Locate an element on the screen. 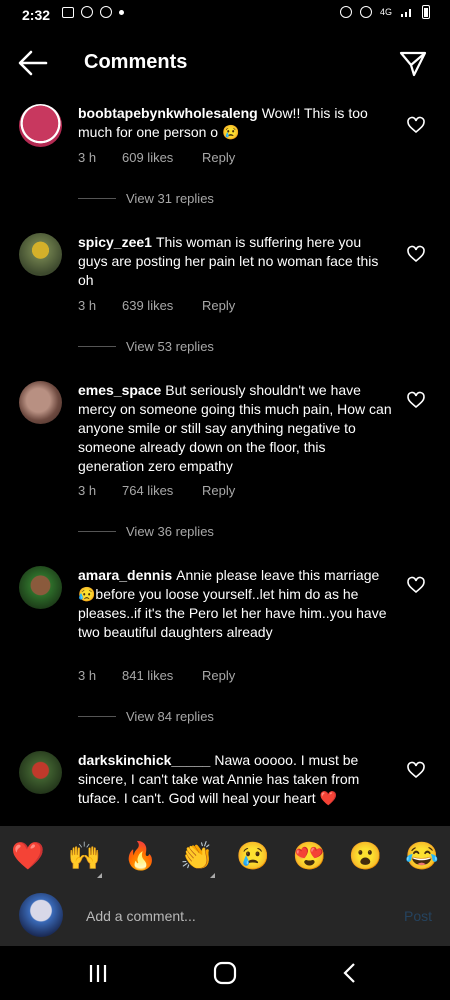 This screenshot has height=1000, width=450. comment-likes: 639 likes is located at coordinates (162, 305).